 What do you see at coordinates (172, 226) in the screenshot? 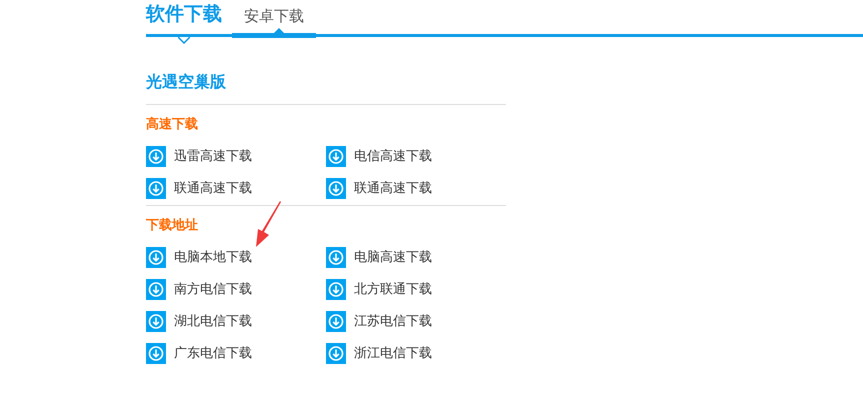
I see `group-heading: 下载地址` at bounding box center [172, 226].